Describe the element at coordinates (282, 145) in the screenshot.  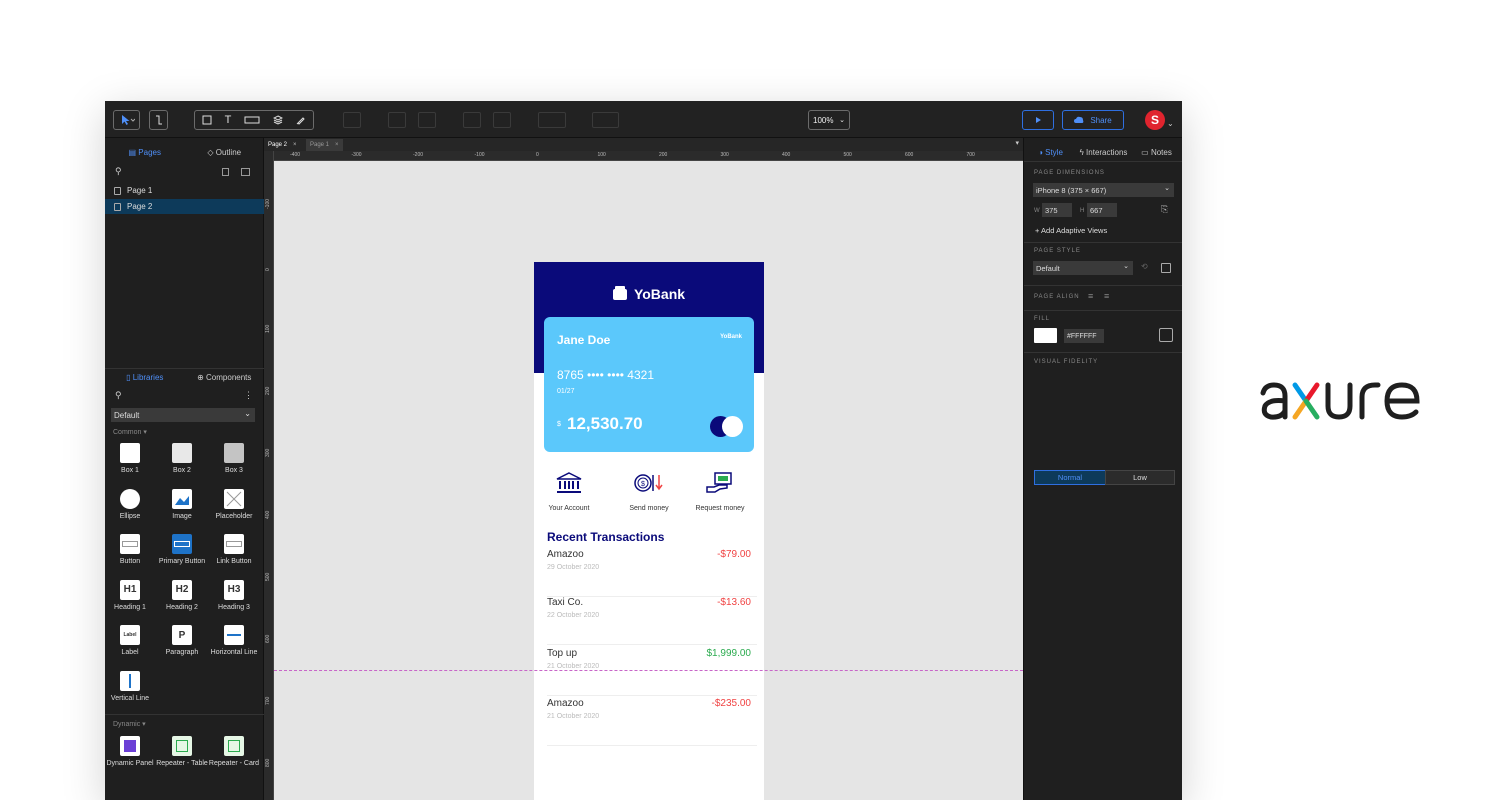
I see `tab-page-2: Page 2 ×` at that location.